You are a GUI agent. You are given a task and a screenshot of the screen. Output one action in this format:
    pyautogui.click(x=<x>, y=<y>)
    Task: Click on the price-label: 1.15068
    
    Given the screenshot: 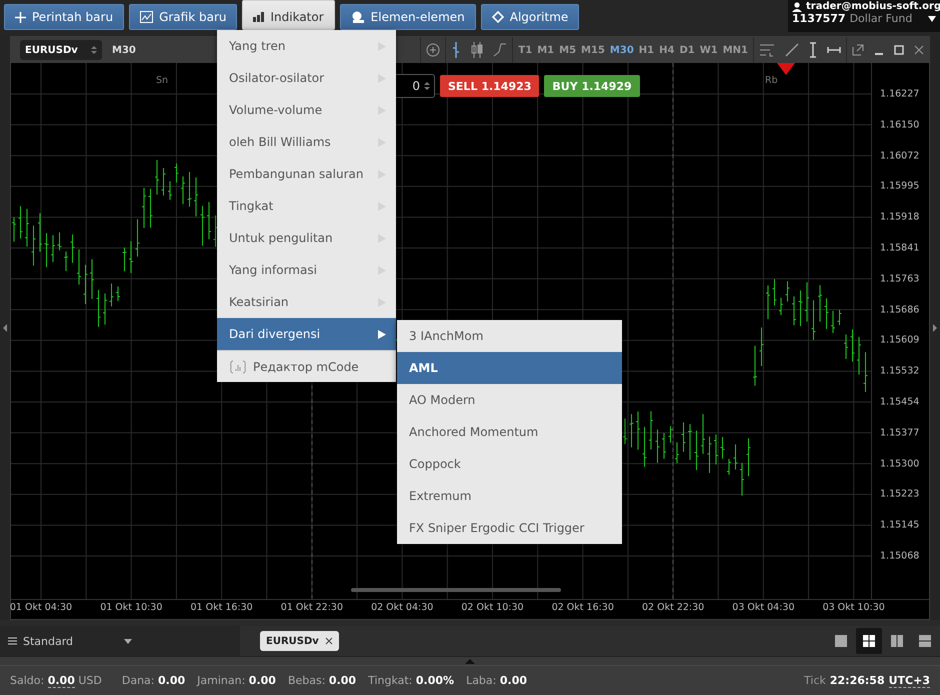 What is the action you would take?
    pyautogui.click(x=900, y=556)
    